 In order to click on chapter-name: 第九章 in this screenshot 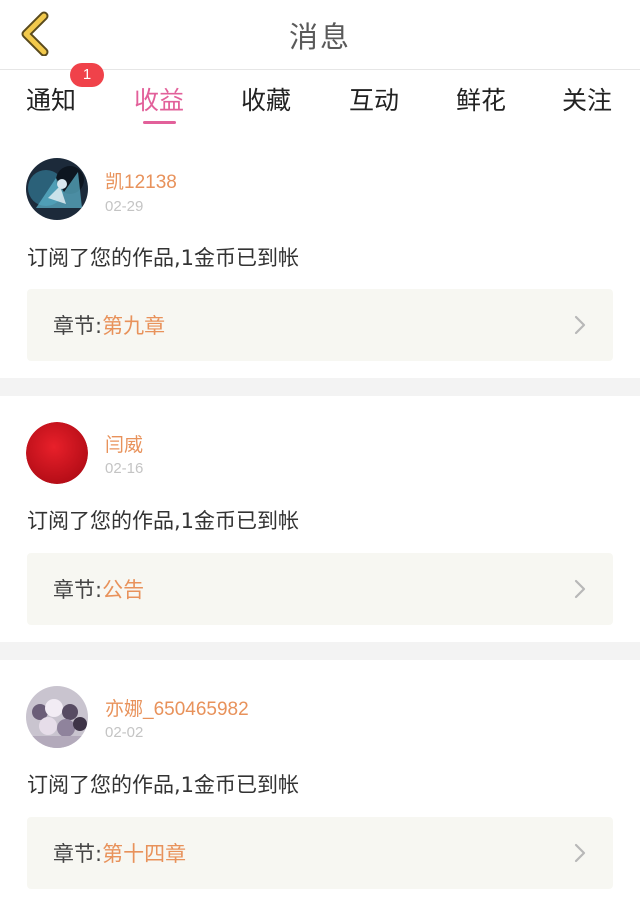, I will do `click(134, 326)`.